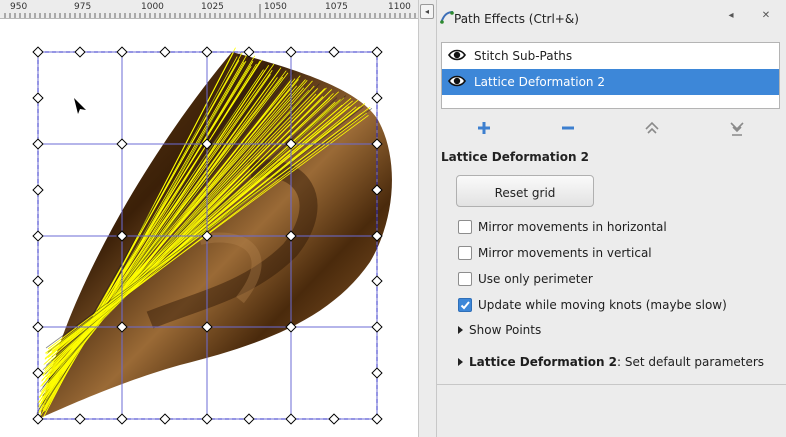 The image size is (786, 437). I want to click on lower-effect-icon, so click(737, 128).